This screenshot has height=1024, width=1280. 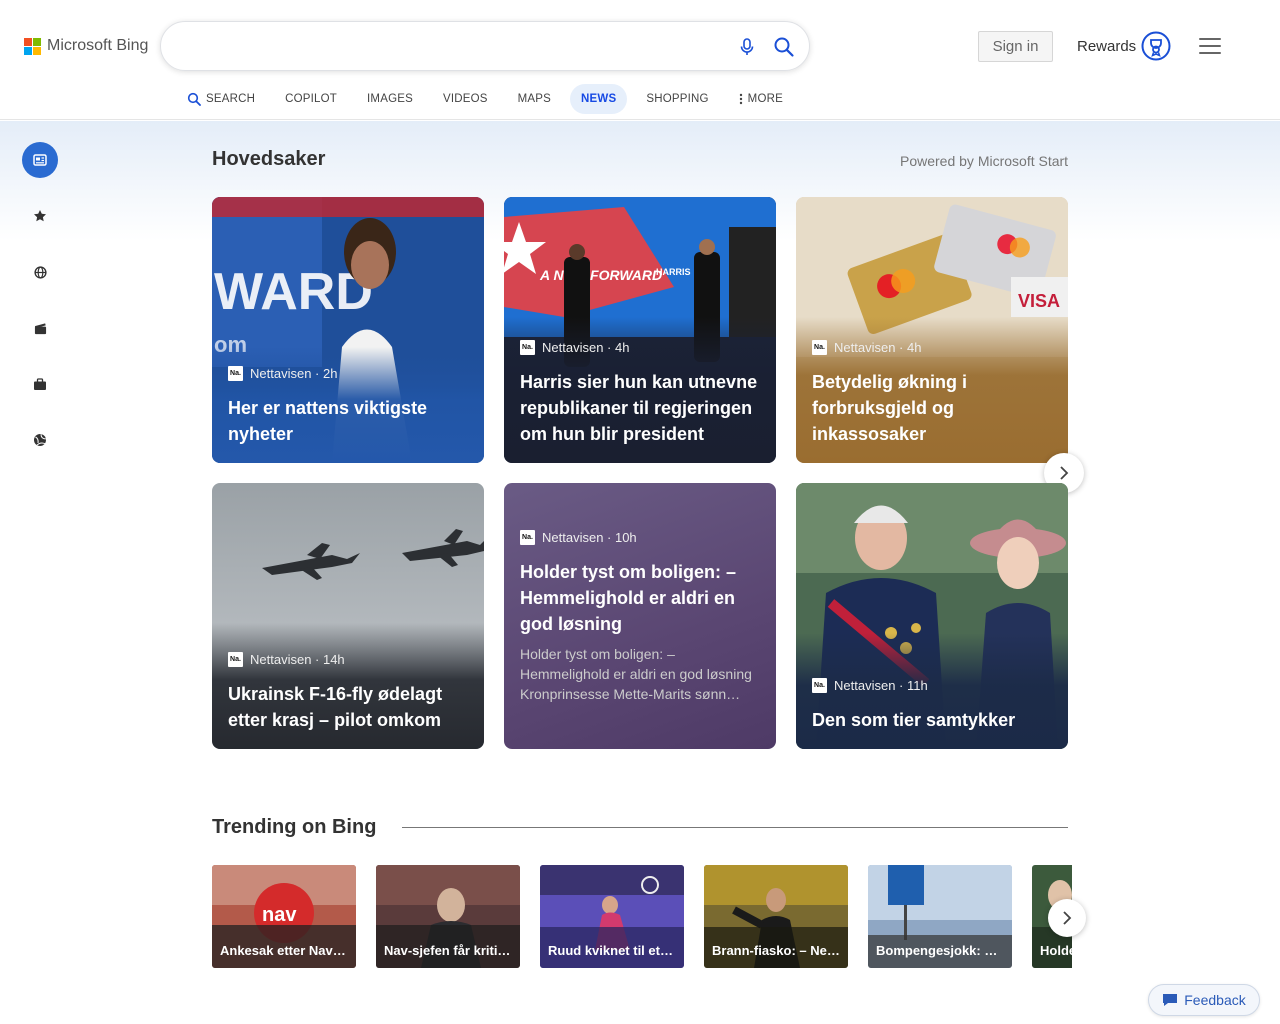 I want to click on tab-videos: VIDEOS, so click(x=465, y=99).